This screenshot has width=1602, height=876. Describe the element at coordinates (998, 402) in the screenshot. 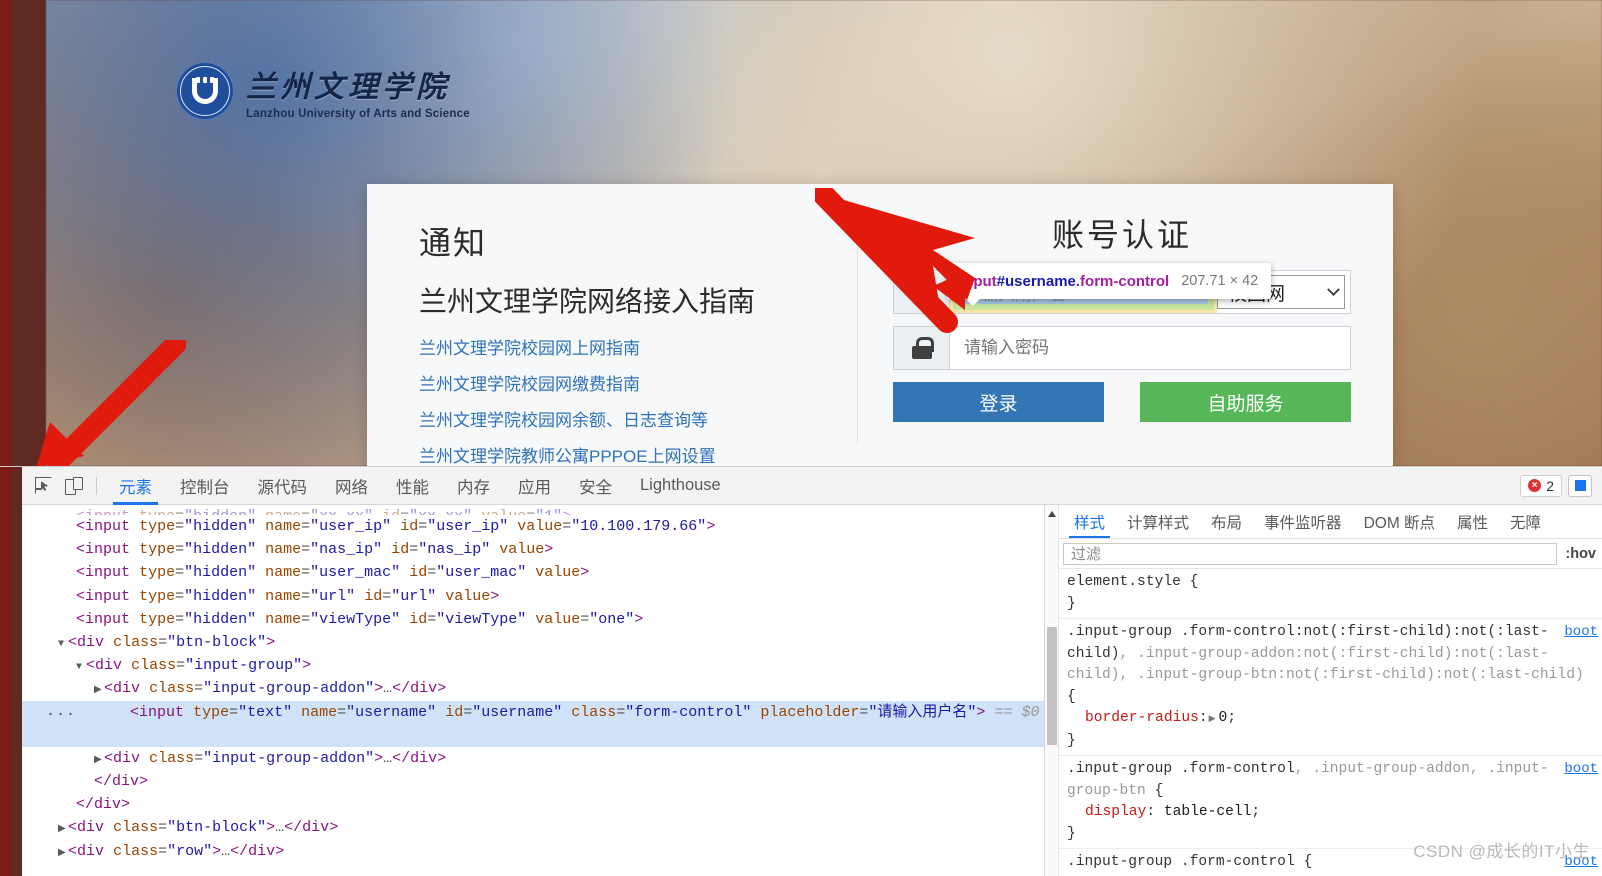

I see `login-button: 登录` at that location.